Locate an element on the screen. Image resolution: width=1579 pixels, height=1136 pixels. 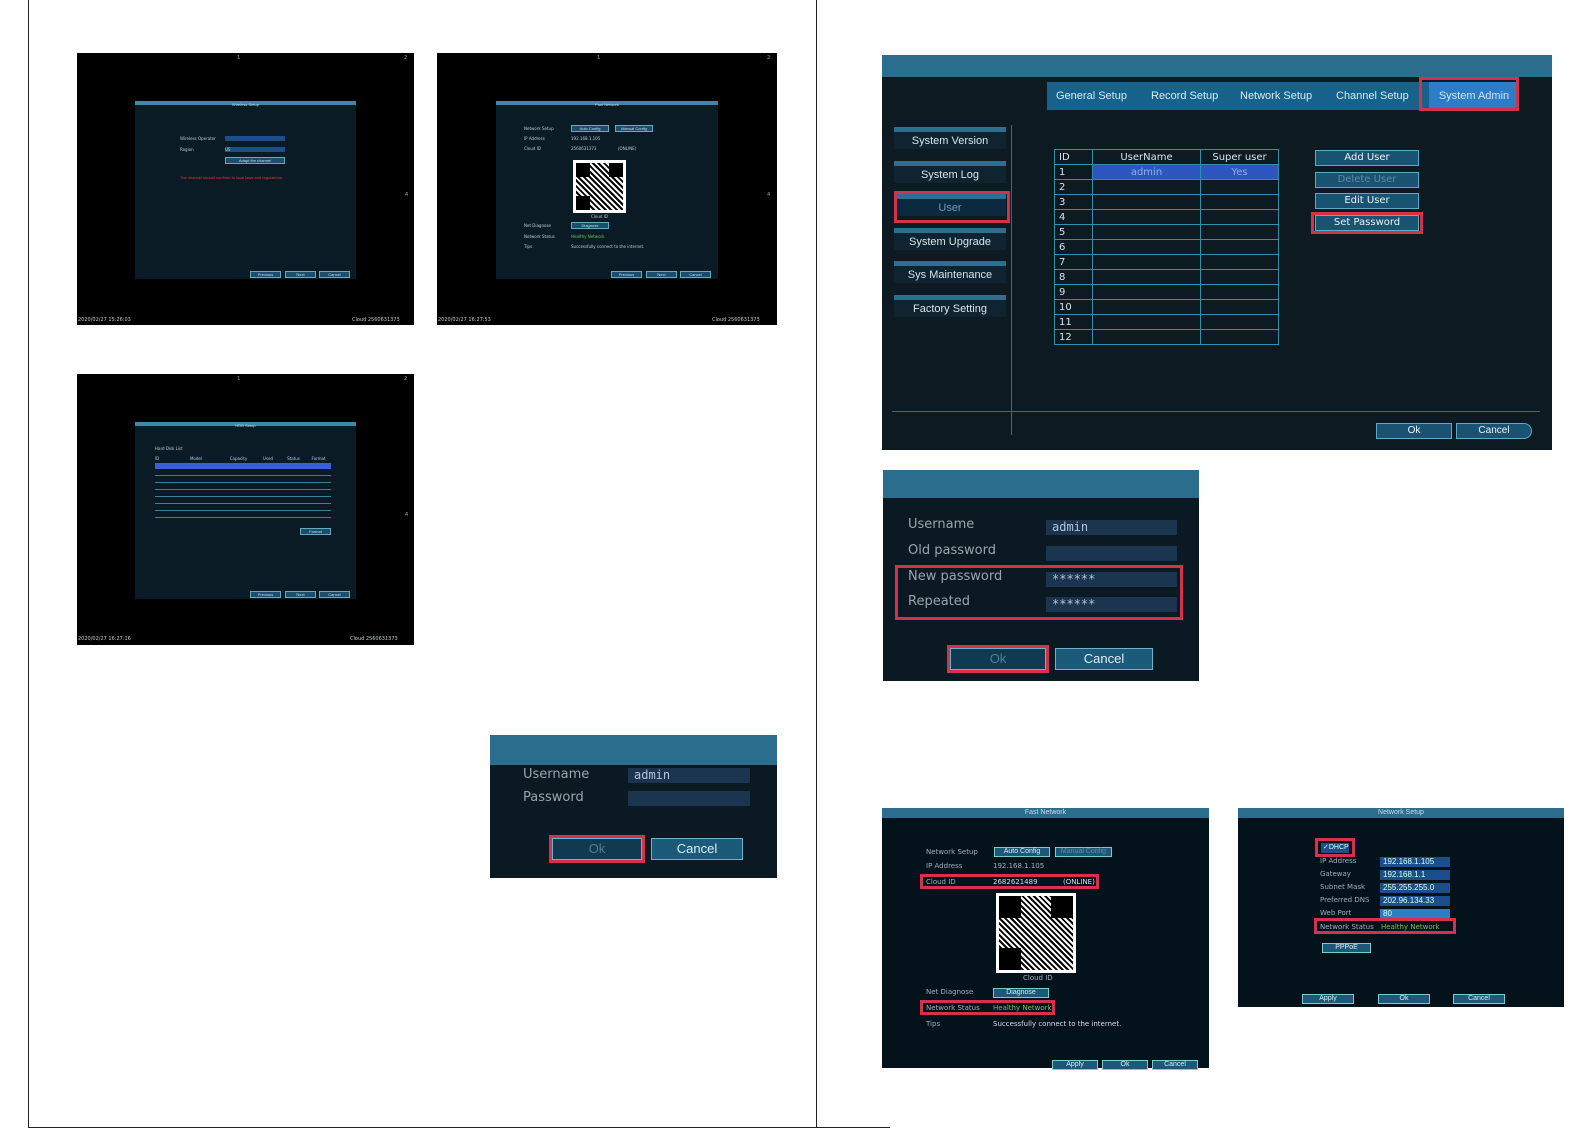
tips-label: Tips is located at coordinates (528, 246).